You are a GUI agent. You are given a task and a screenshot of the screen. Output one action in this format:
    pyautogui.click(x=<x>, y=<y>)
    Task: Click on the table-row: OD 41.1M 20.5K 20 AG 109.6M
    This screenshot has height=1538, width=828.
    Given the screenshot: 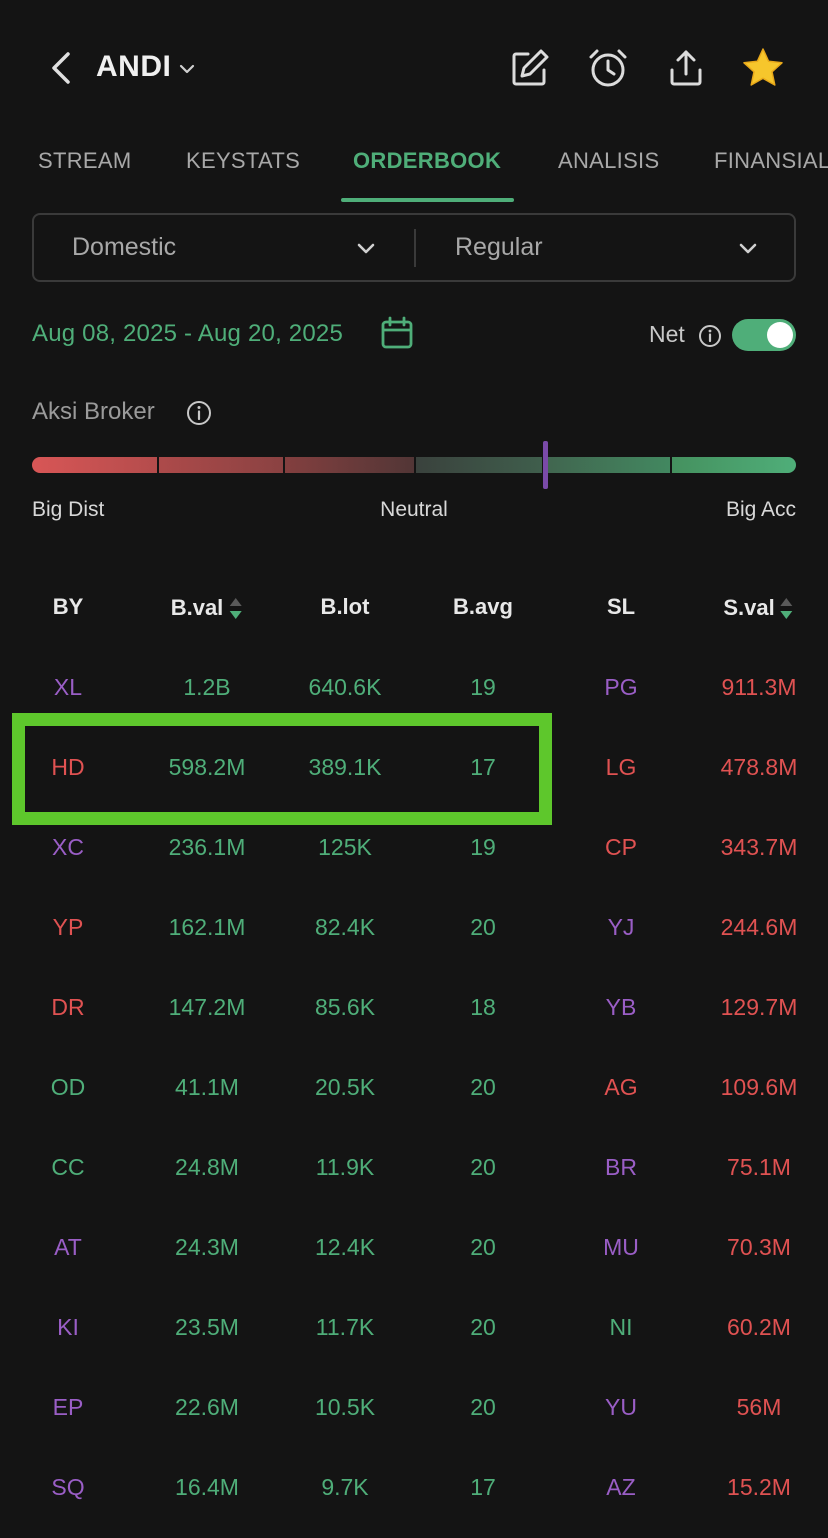 What is the action you would take?
    pyautogui.click(x=414, y=1088)
    